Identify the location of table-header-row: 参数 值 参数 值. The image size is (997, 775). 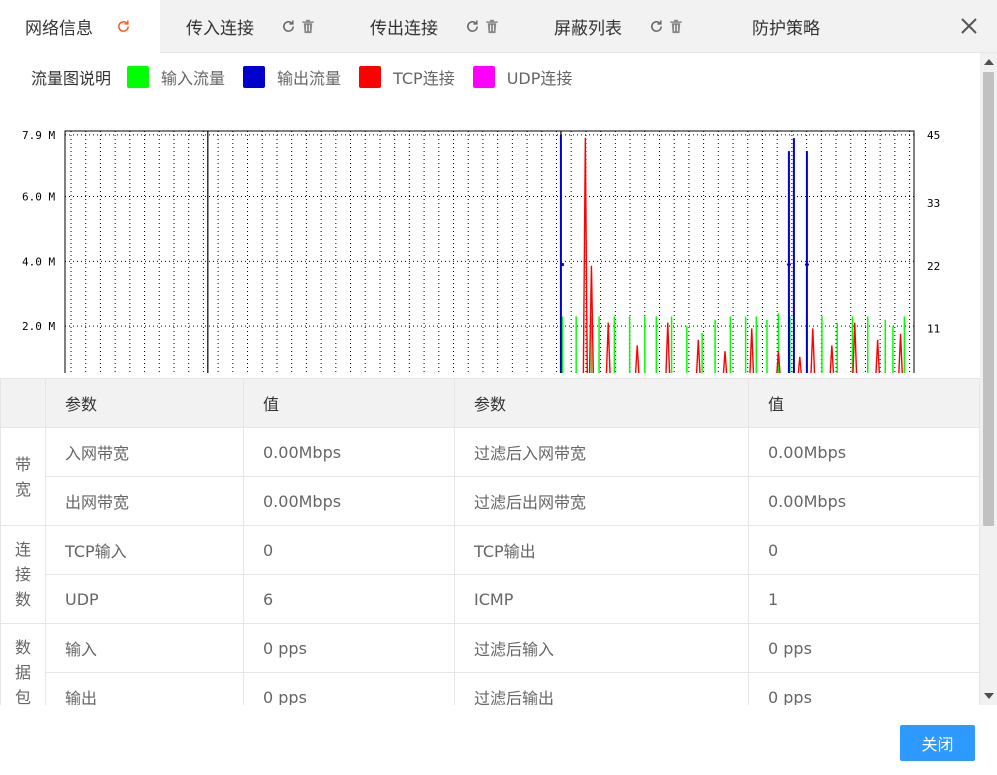
(490, 403).